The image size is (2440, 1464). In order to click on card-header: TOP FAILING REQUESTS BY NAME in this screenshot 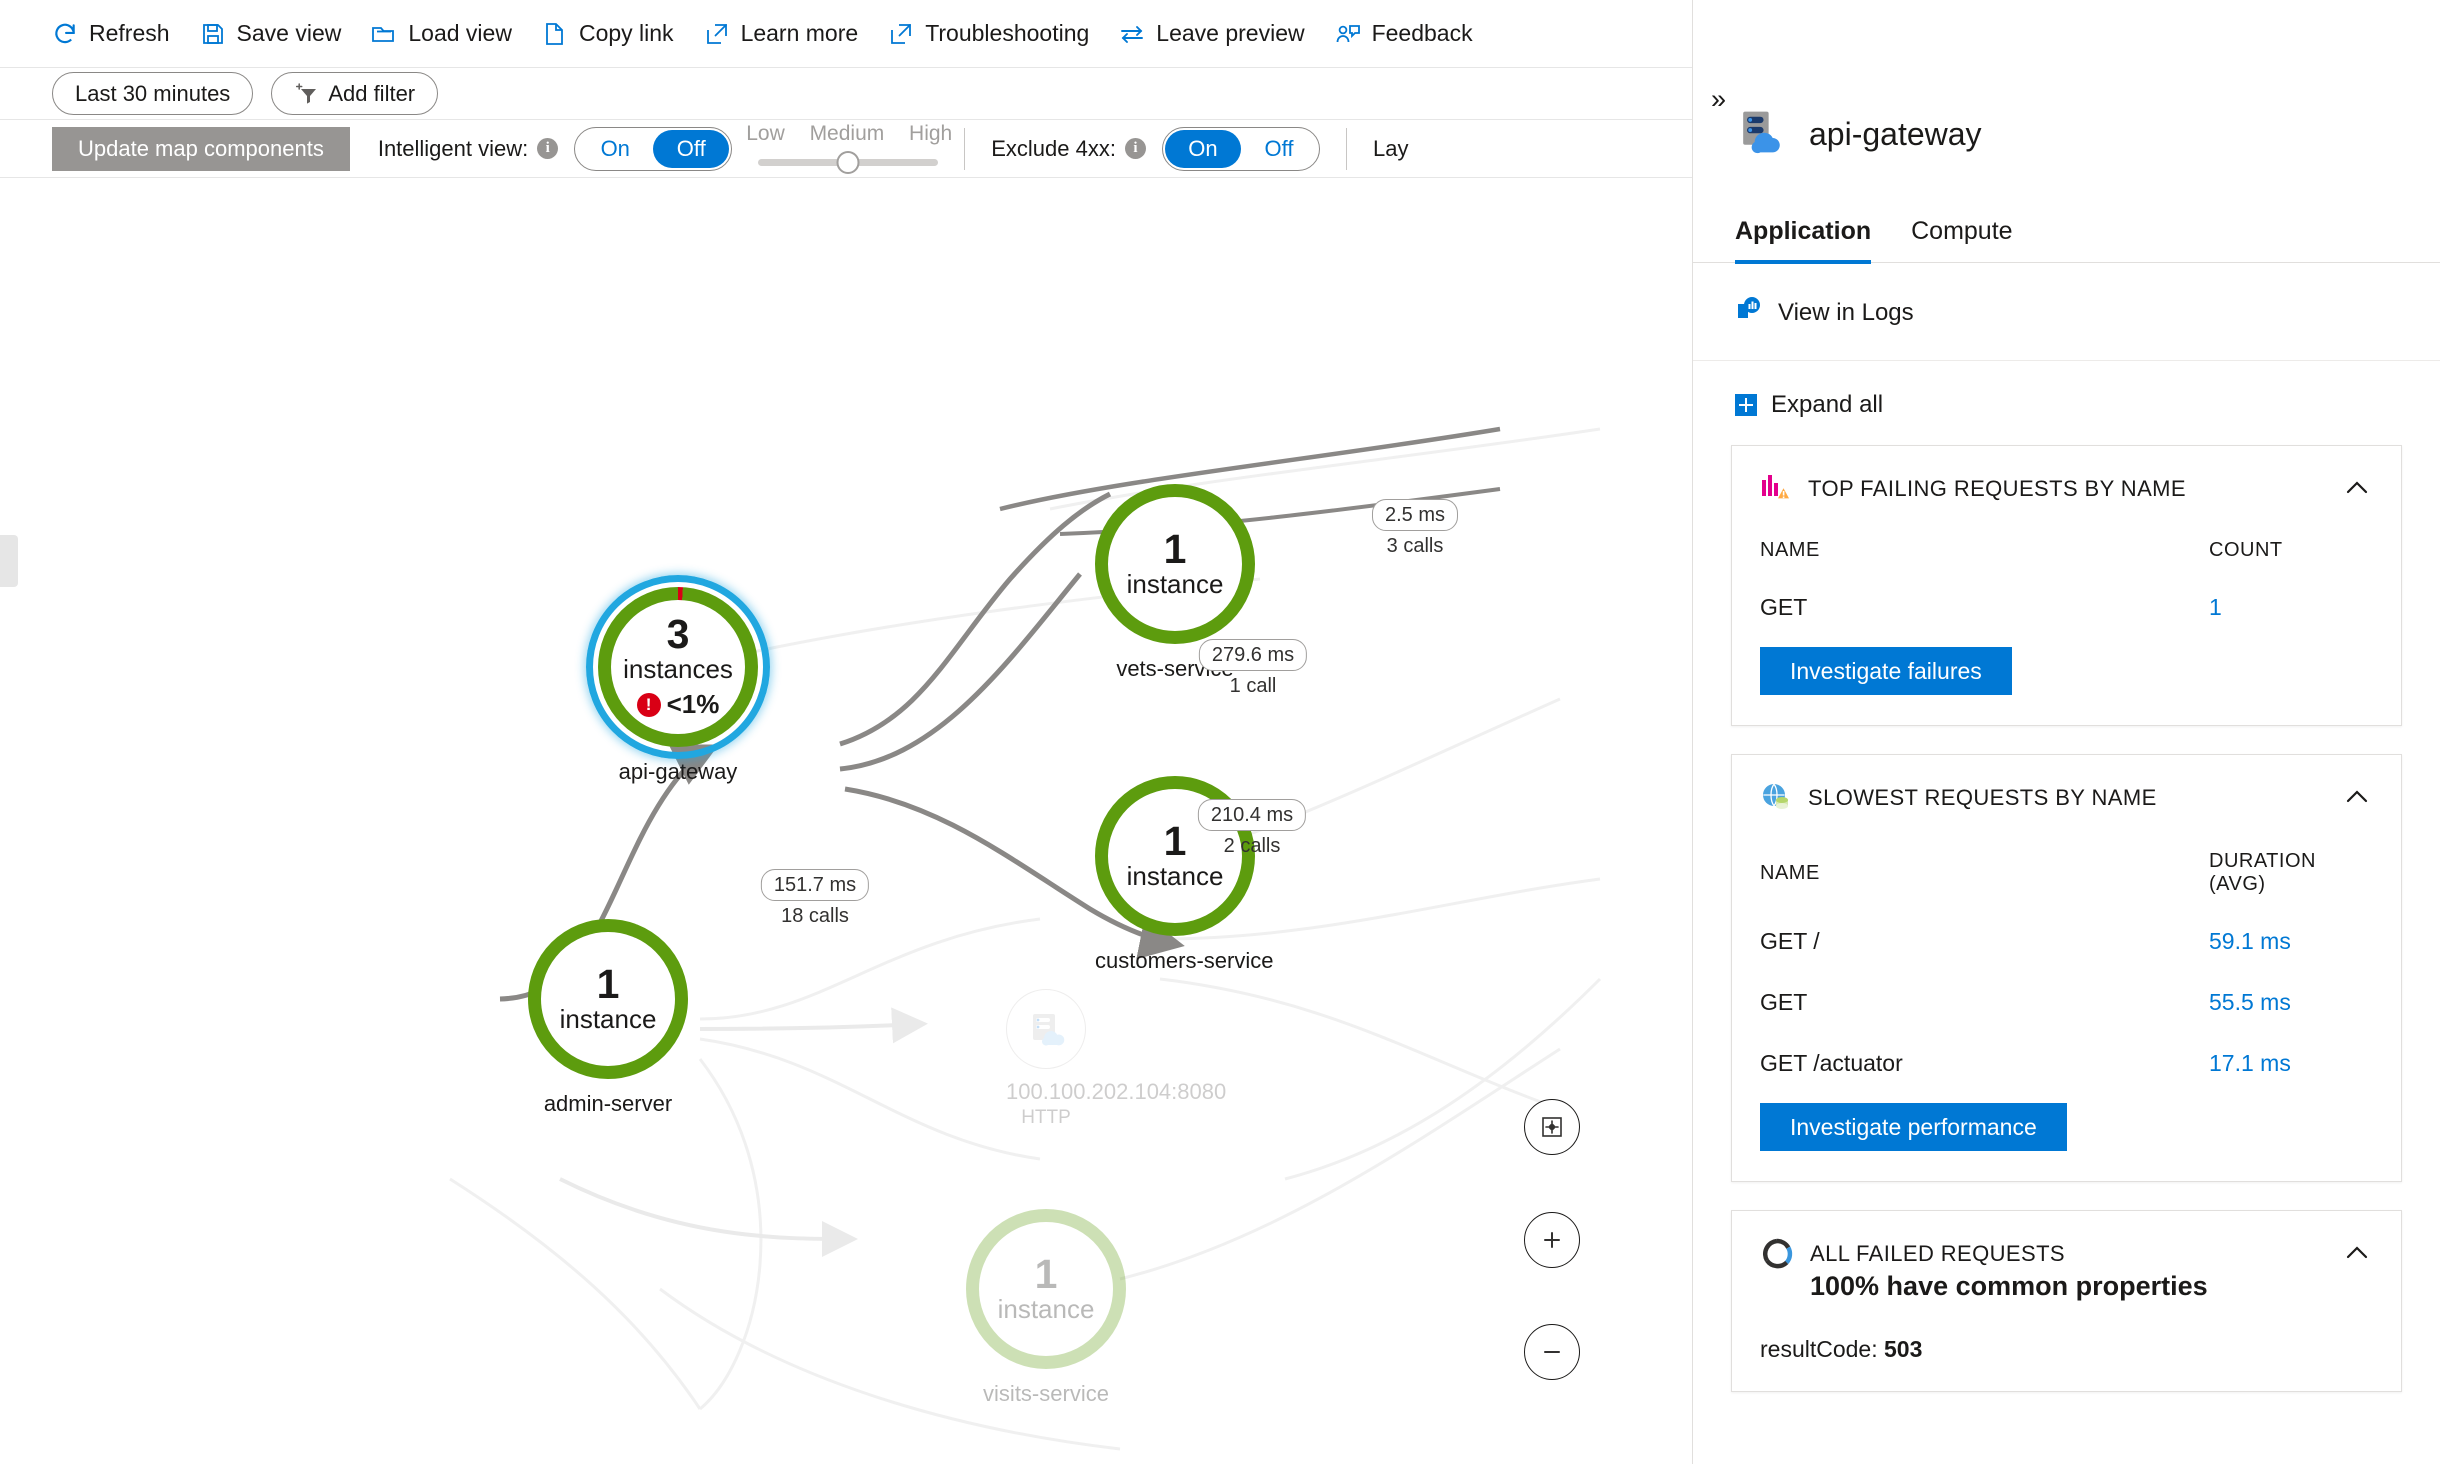, I will do `click(2066, 481)`.